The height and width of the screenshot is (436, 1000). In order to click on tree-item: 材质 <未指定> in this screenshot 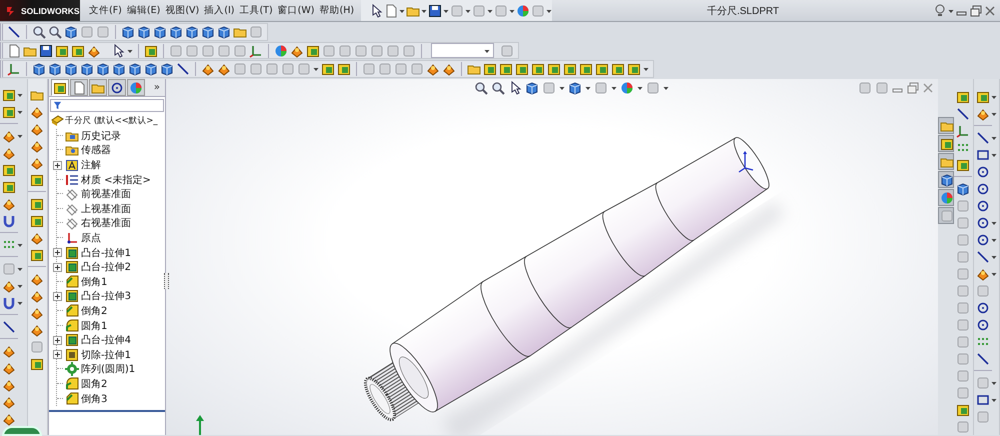, I will do `click(116, 179)`.